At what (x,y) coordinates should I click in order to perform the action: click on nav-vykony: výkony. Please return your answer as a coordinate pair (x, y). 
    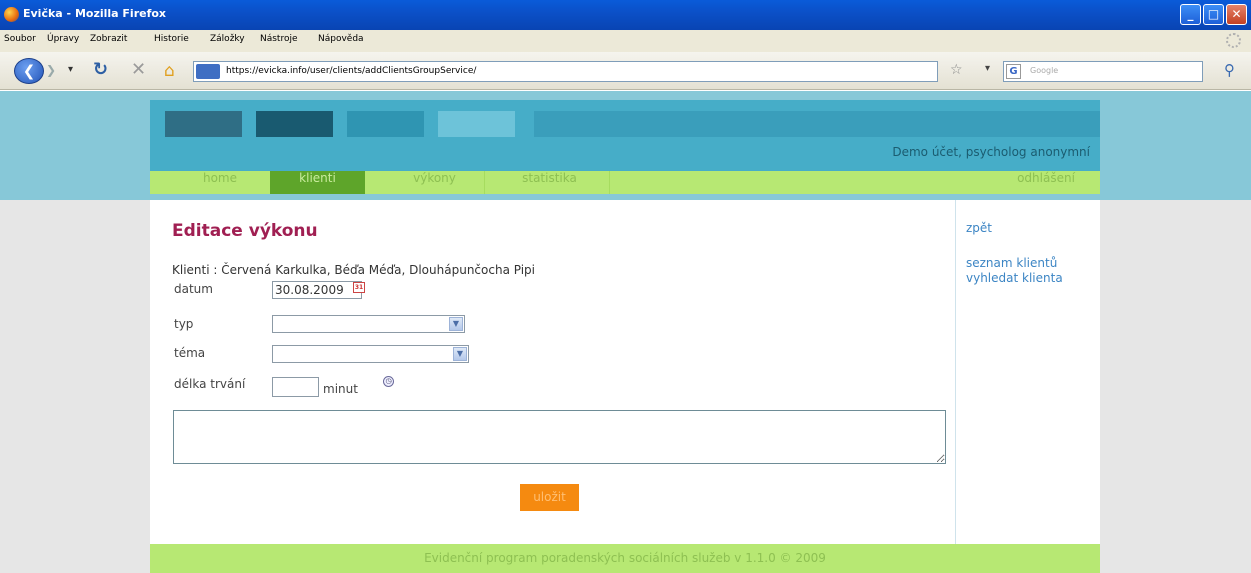
    Looking at the image, I should click on (435, 182).